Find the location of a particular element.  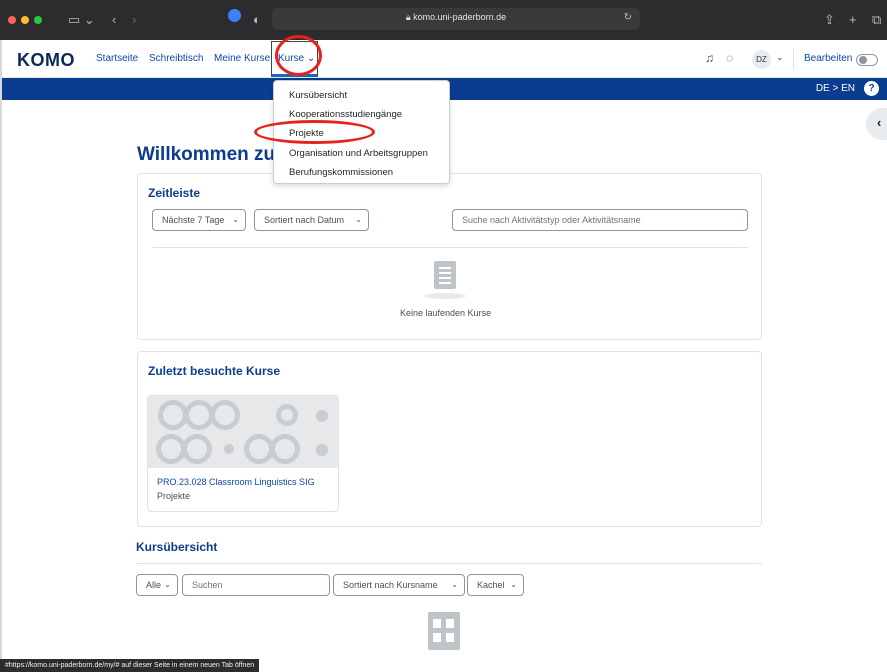

timeline-days-select: Nächste 7 Tage ⌄ is located at coordinates (199, 220).